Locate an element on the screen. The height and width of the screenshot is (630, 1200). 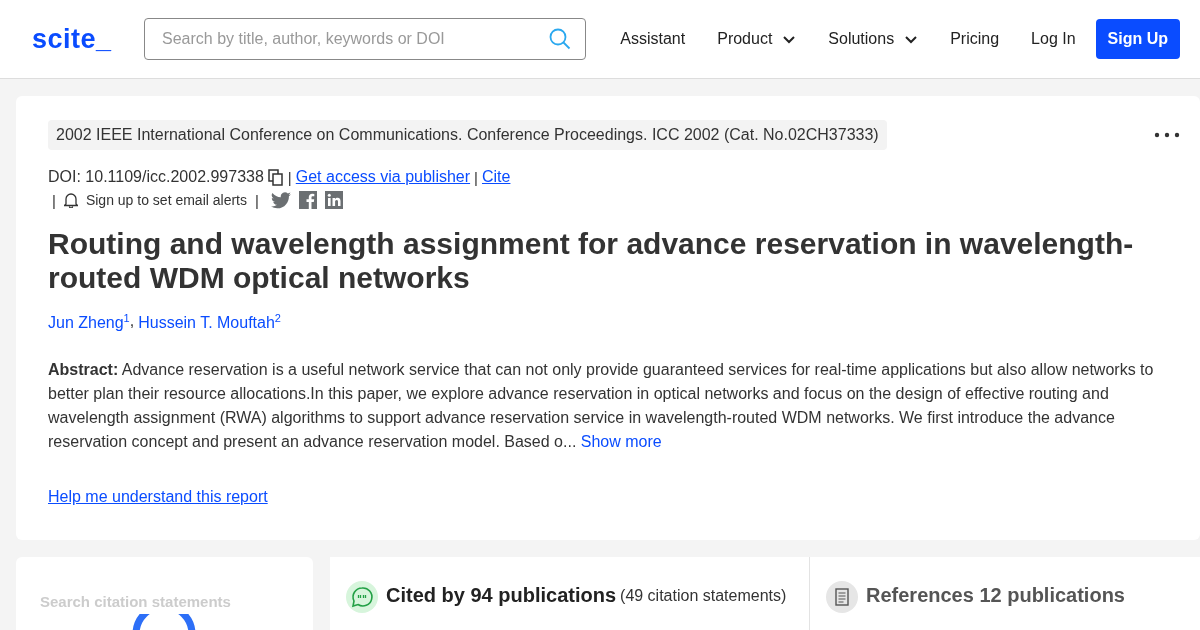
access-link: Get access via publisher is located at coordinates (383, 177).